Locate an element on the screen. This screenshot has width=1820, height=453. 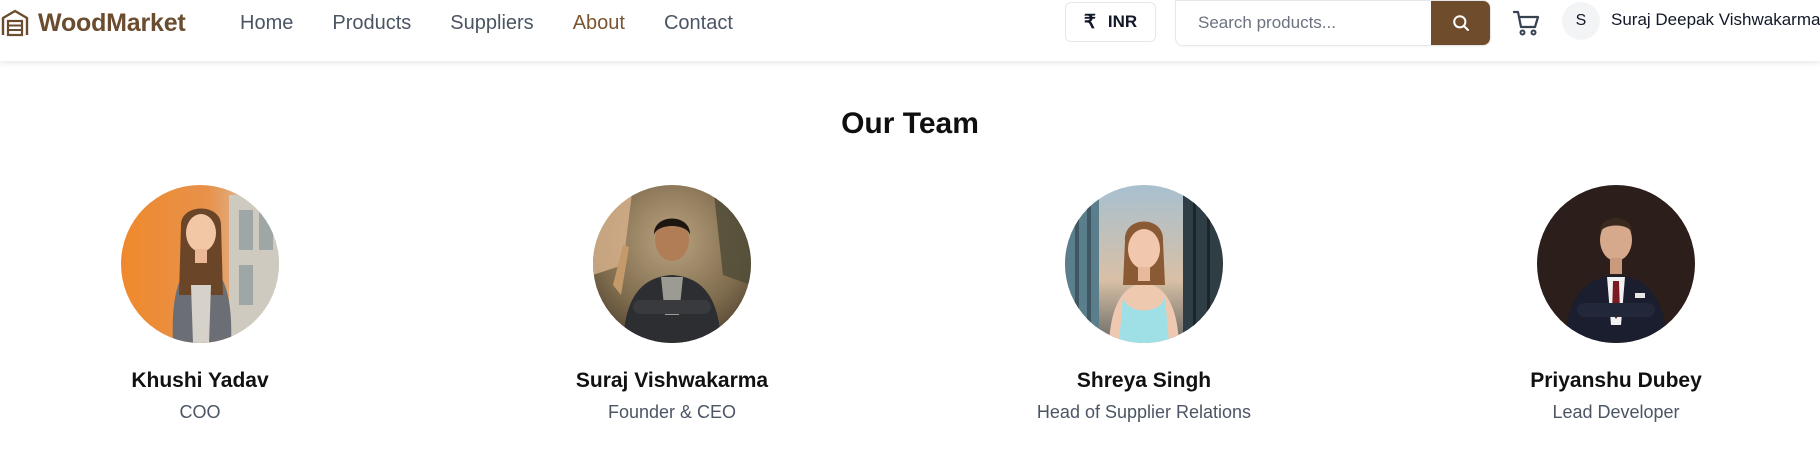
brand-logo-link: WoodMarket is located at coordinates (93, 23).